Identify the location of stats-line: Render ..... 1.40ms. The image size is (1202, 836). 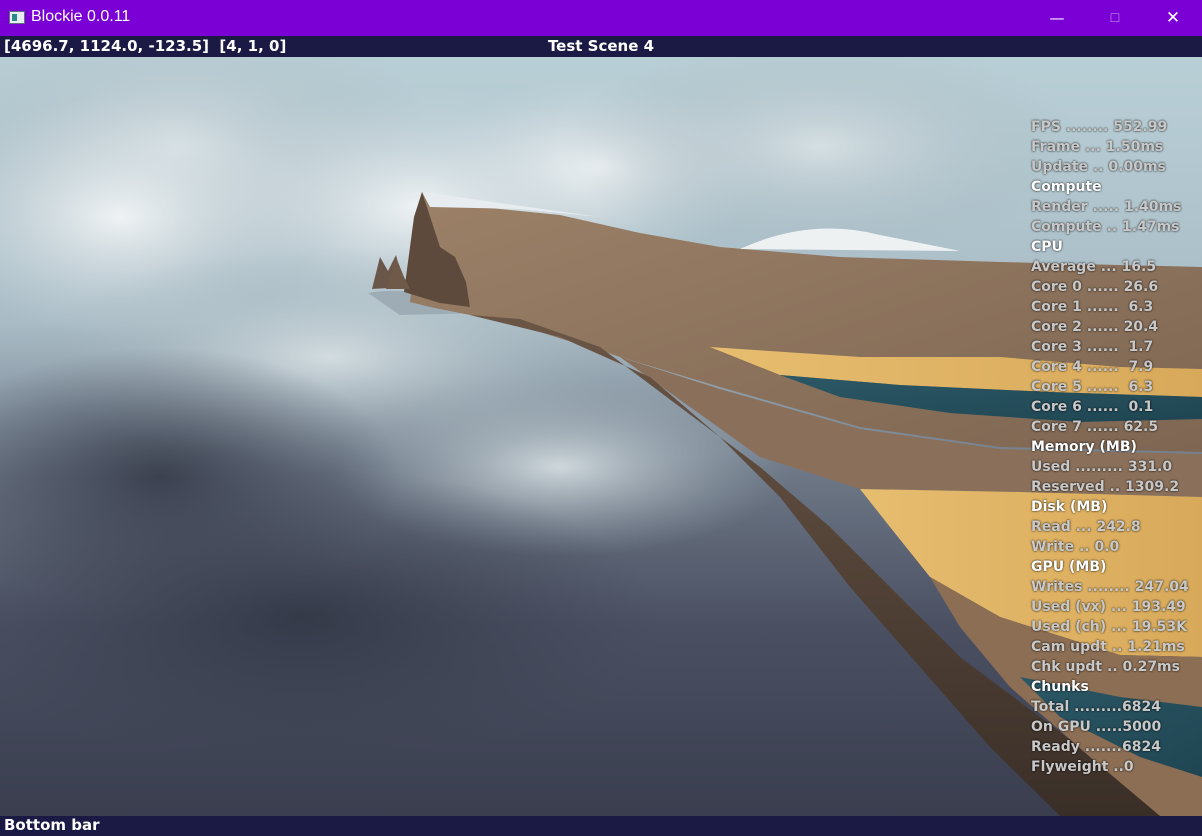
(1106, 207).